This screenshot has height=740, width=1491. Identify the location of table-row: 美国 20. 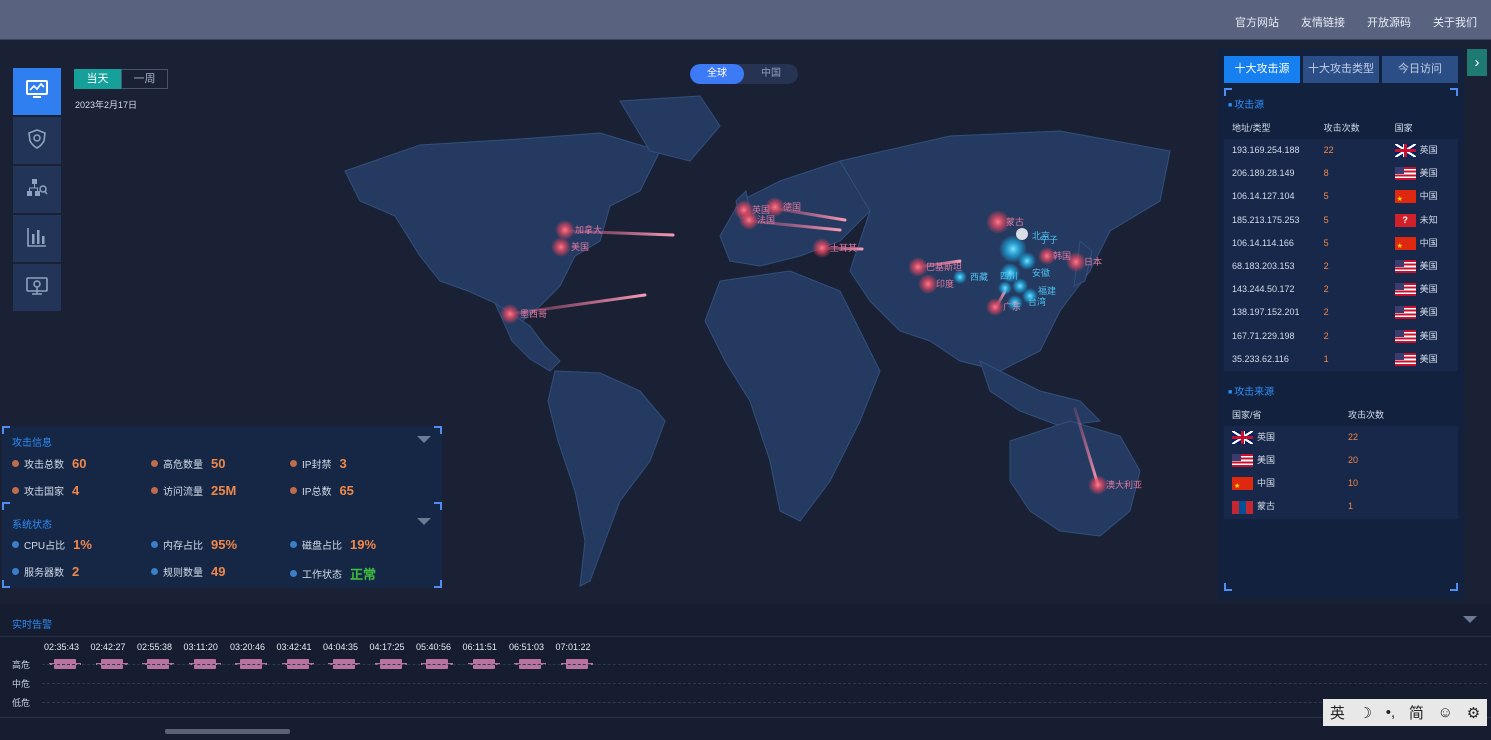
(1341, 460).